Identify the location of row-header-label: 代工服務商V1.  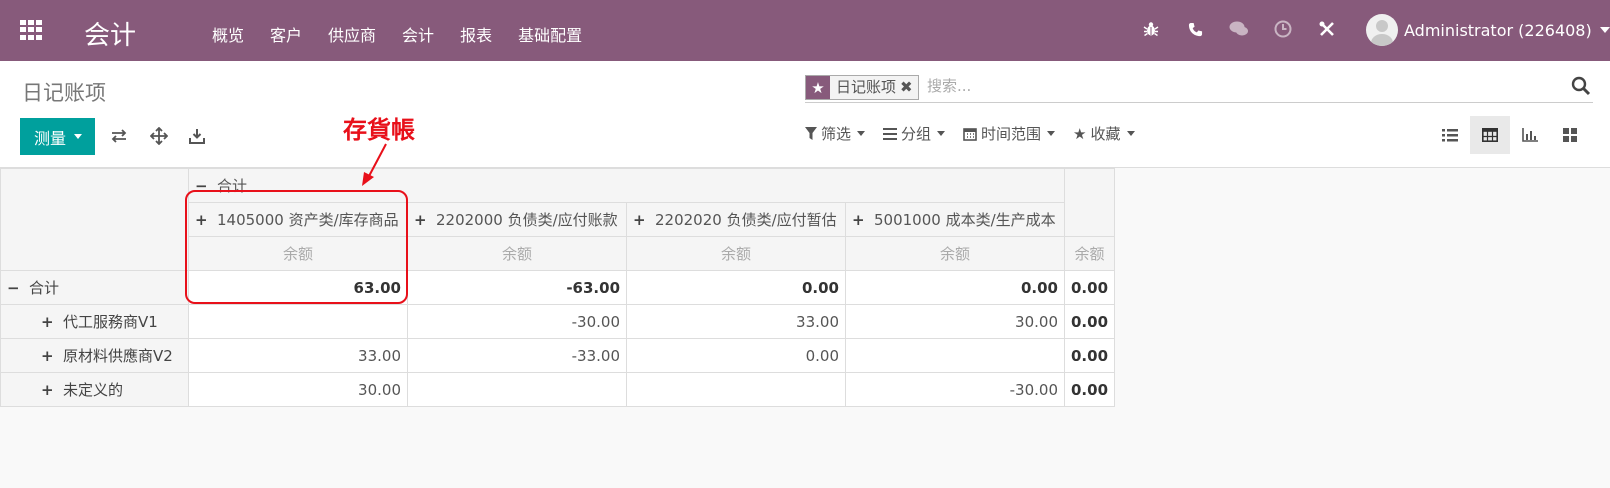
(110, 322).